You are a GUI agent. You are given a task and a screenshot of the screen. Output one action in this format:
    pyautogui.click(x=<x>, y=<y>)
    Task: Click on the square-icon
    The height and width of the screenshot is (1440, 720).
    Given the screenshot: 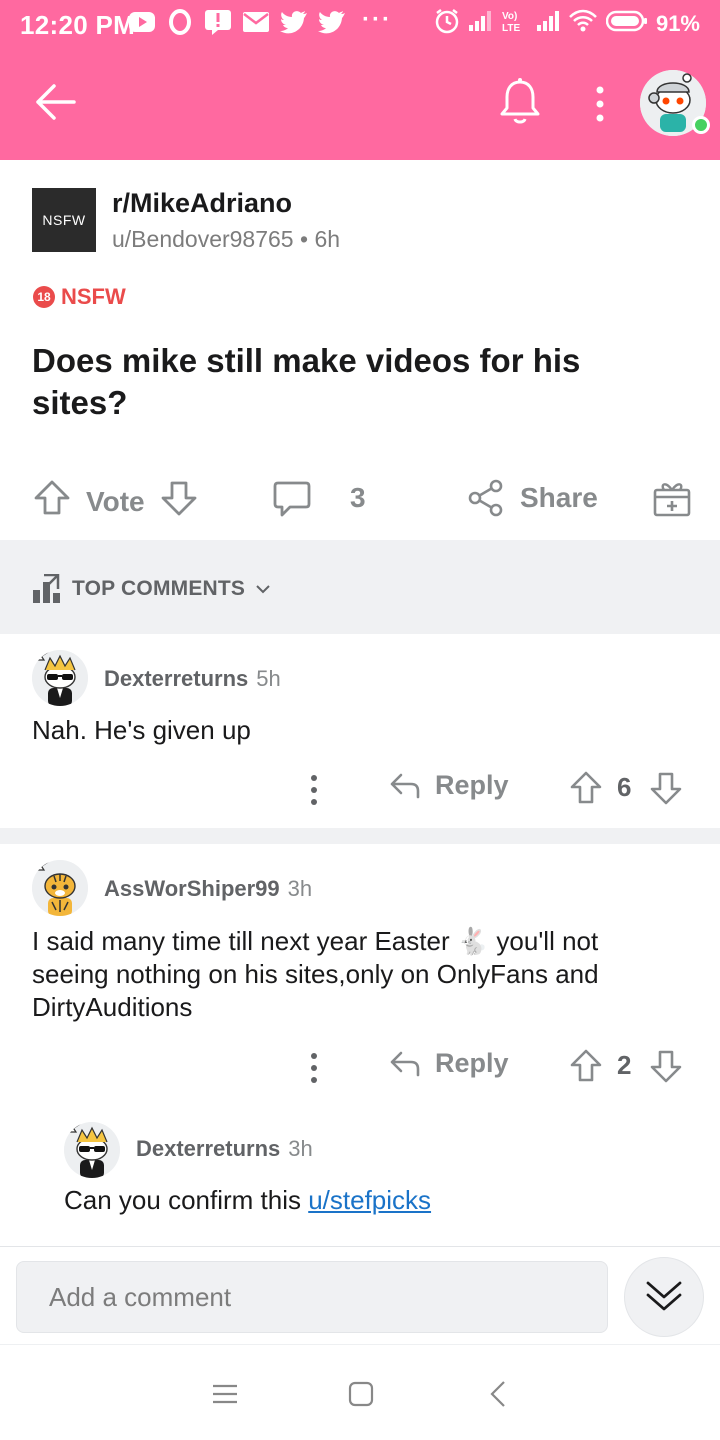 What is the action you would take?
    pyautogui.click(x=361, y=1394)
    